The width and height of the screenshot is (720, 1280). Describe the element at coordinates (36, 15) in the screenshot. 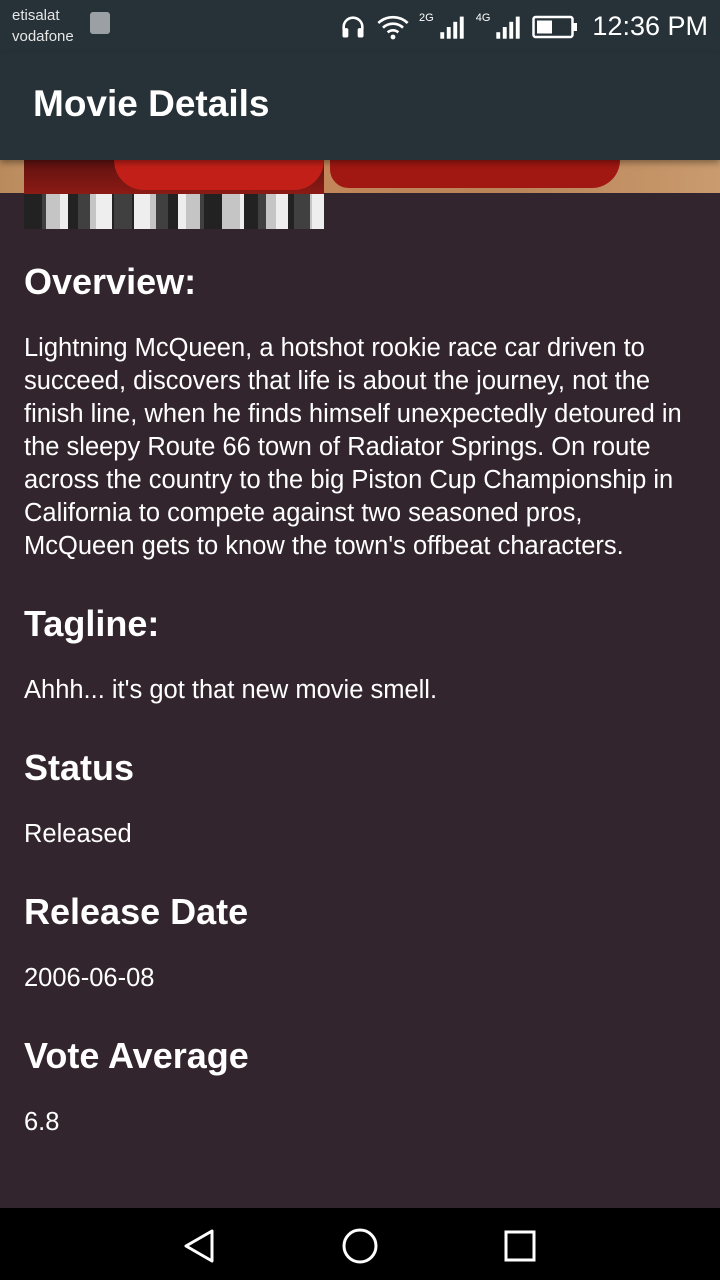

I see `carrier-name-1: etisalat` at that location.